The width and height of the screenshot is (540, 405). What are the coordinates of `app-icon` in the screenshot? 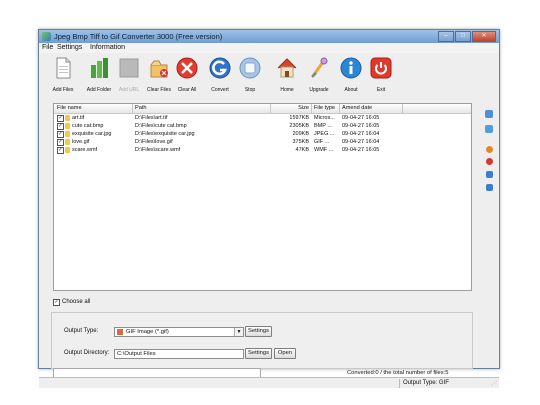 It's located at (46, 36).